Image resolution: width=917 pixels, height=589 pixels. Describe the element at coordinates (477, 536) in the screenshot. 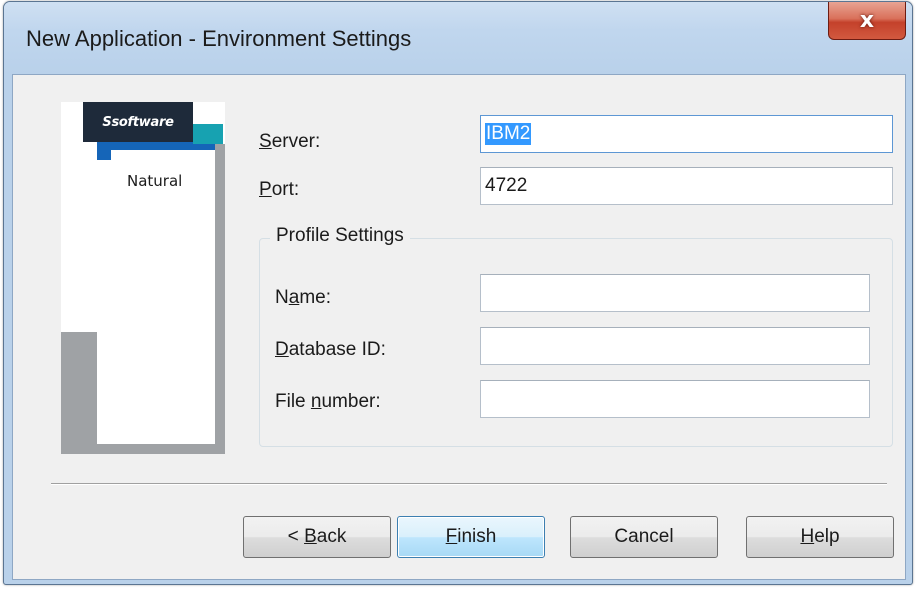

I see `finish-button-label: inish` at that location.